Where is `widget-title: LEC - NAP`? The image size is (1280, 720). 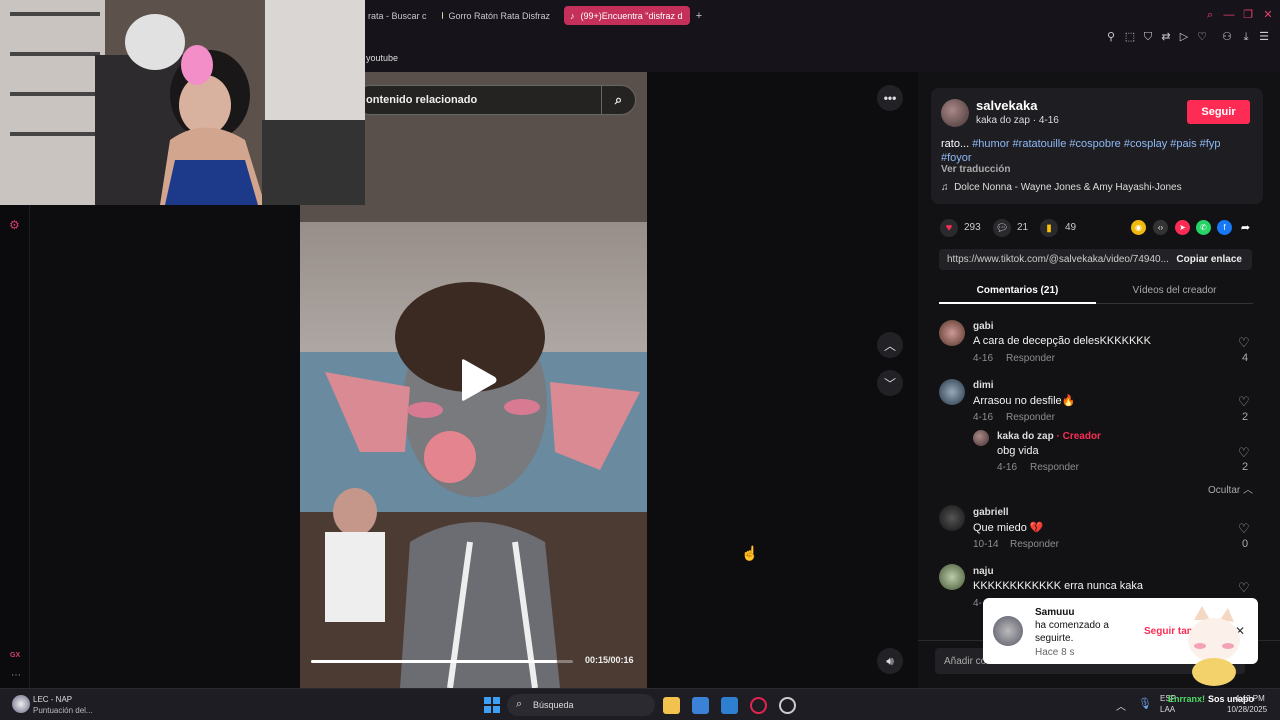
widget-title: LEC - NAP is located at coordinates (52, 699).